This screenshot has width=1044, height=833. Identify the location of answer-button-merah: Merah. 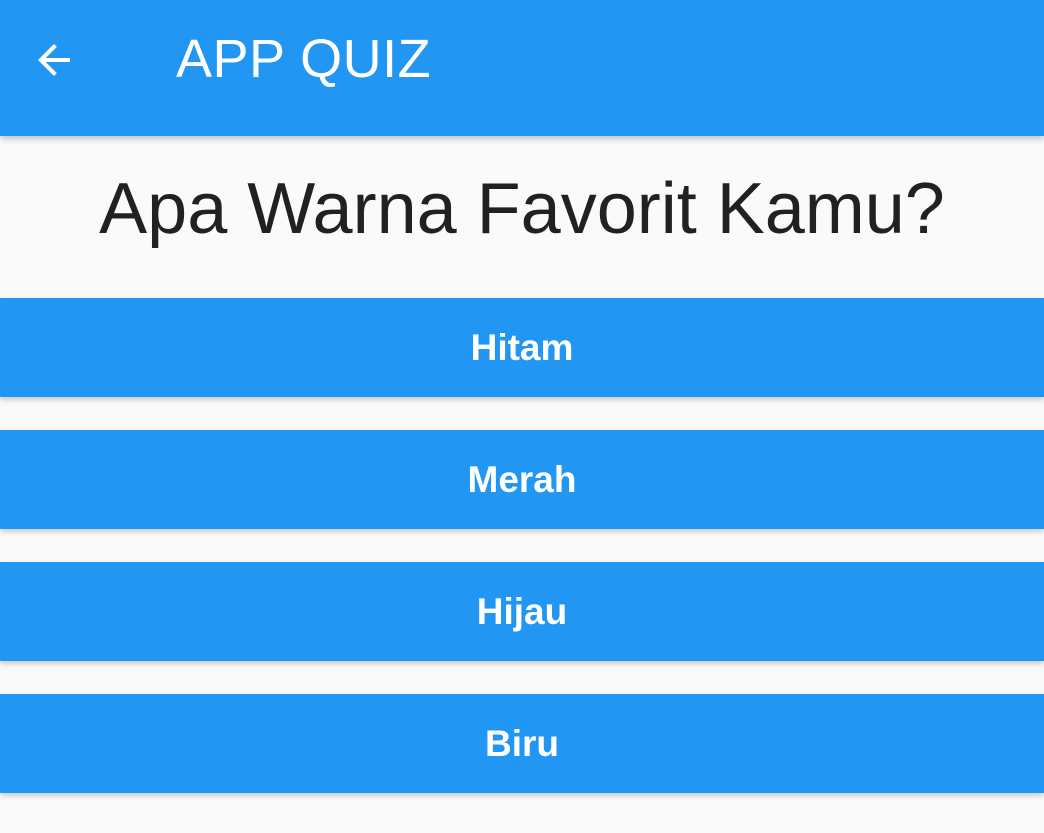
(522, 479).